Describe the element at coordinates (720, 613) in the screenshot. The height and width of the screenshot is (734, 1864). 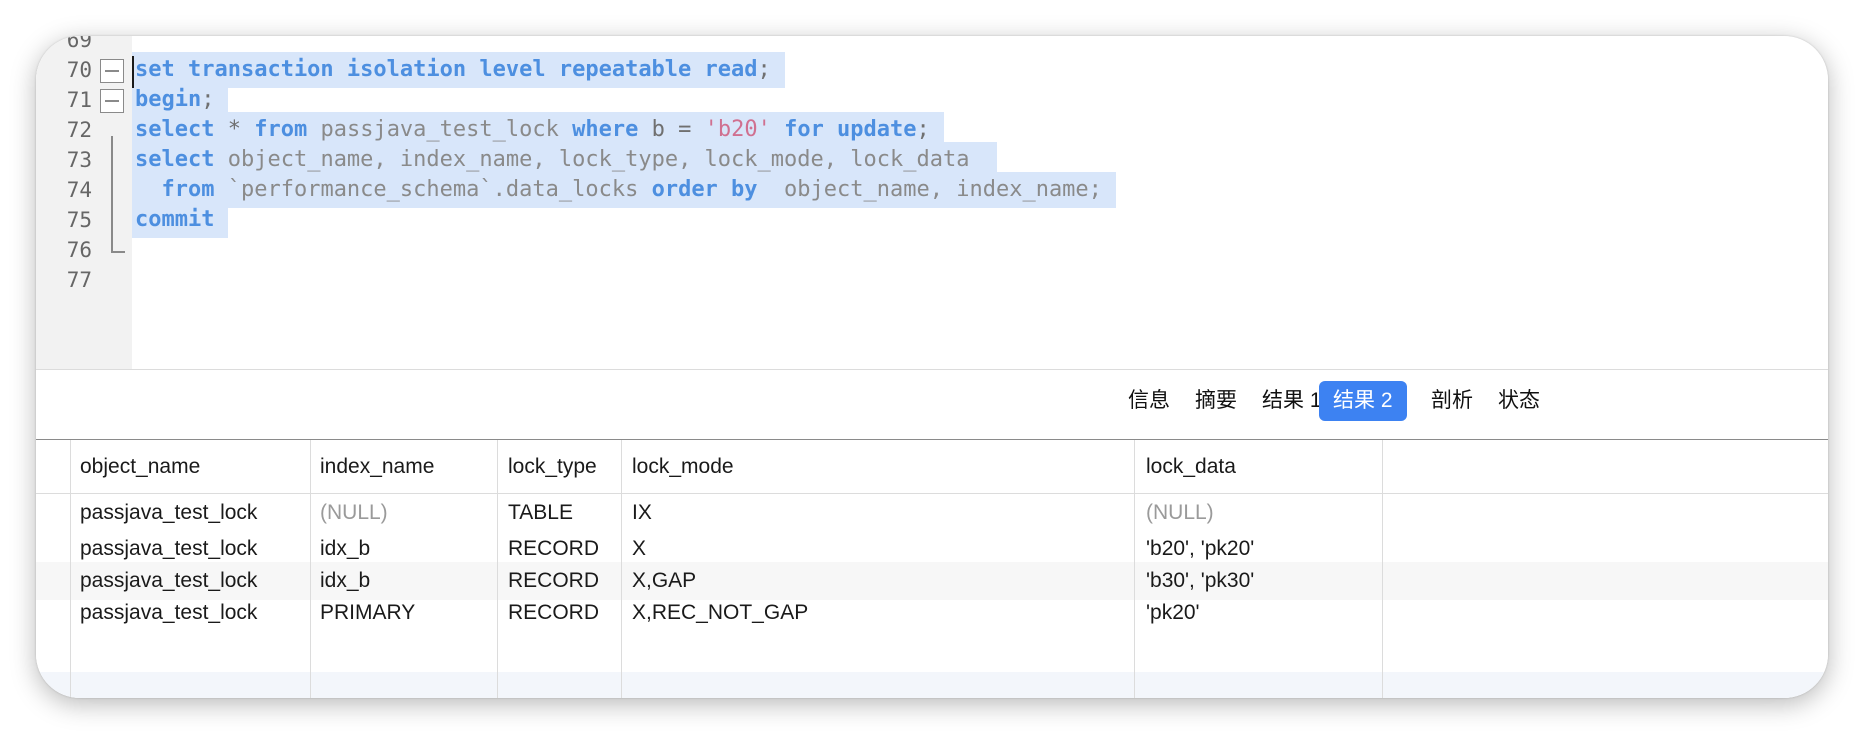
I see `table-cell: X,REC_NOT_GAP` at that location.